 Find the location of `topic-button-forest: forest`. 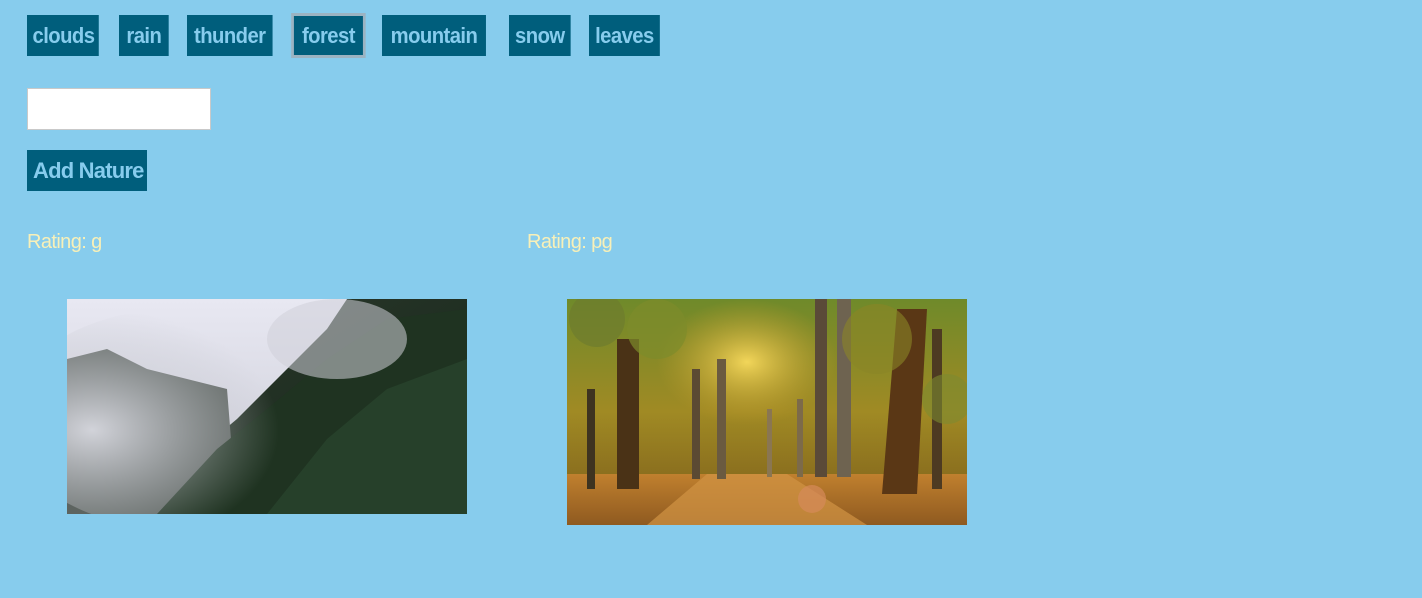

topic-button-forest: forest is located at coordinates (328, 35).